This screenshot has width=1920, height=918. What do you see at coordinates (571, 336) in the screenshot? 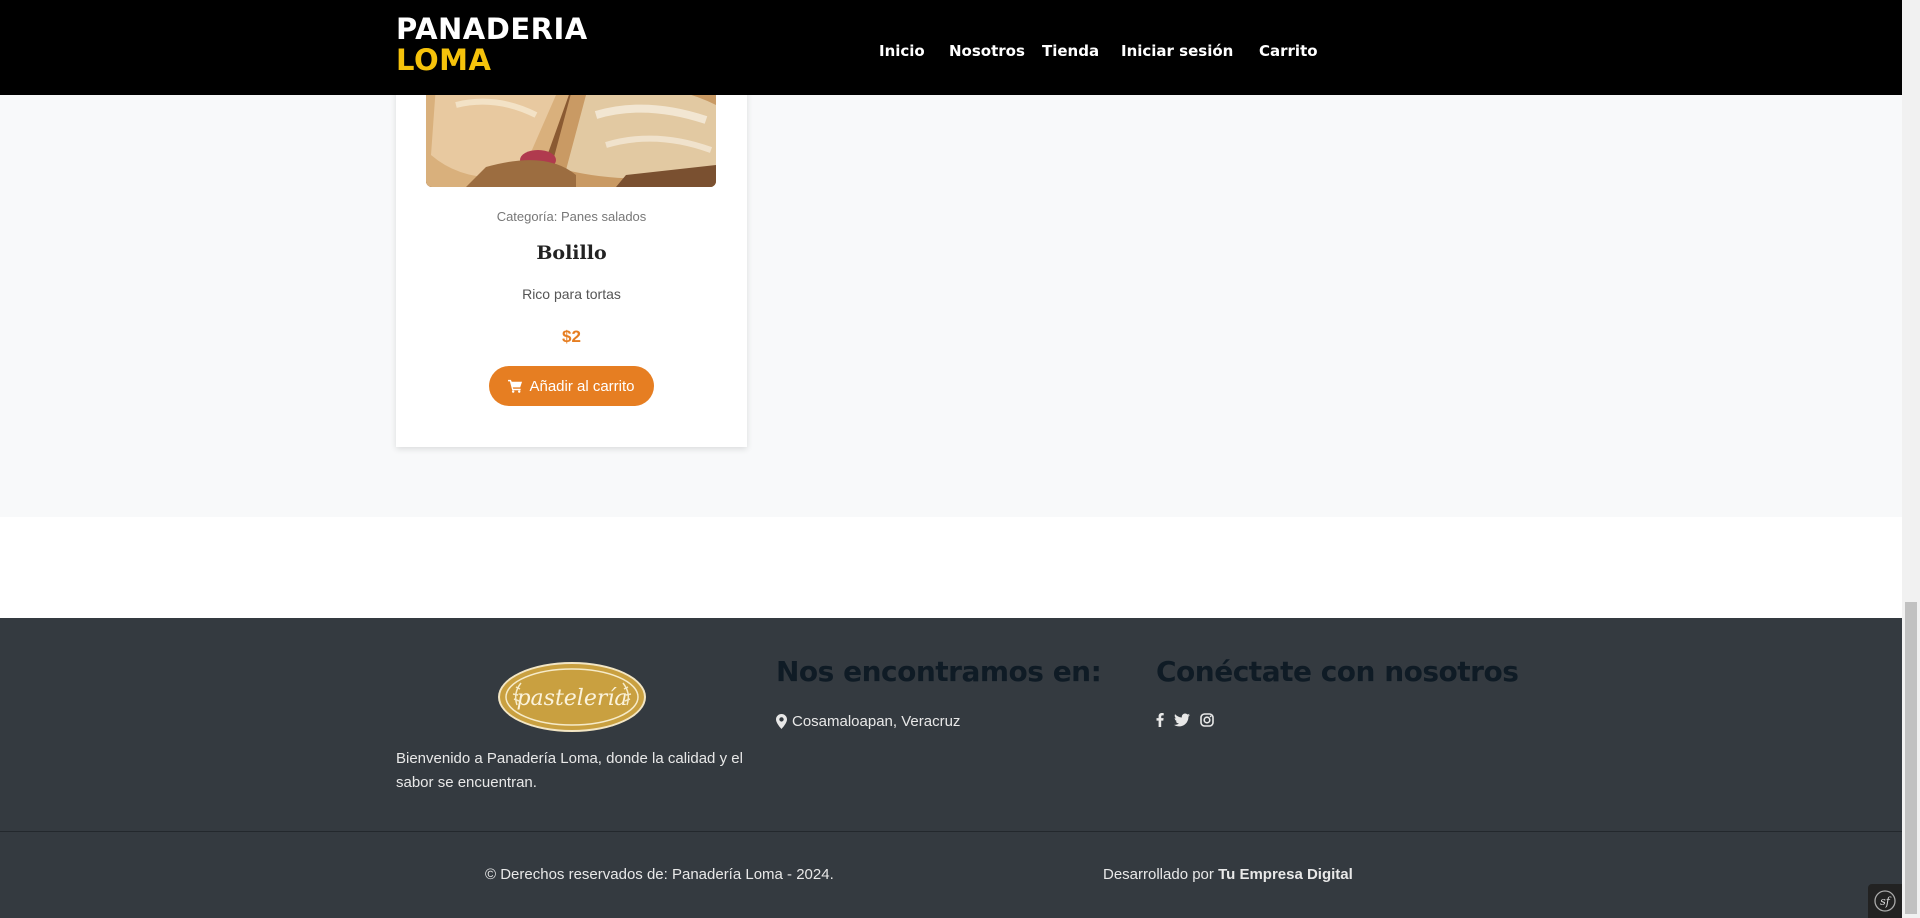
I see `product-price: $2` at bounding box center [571, 336].